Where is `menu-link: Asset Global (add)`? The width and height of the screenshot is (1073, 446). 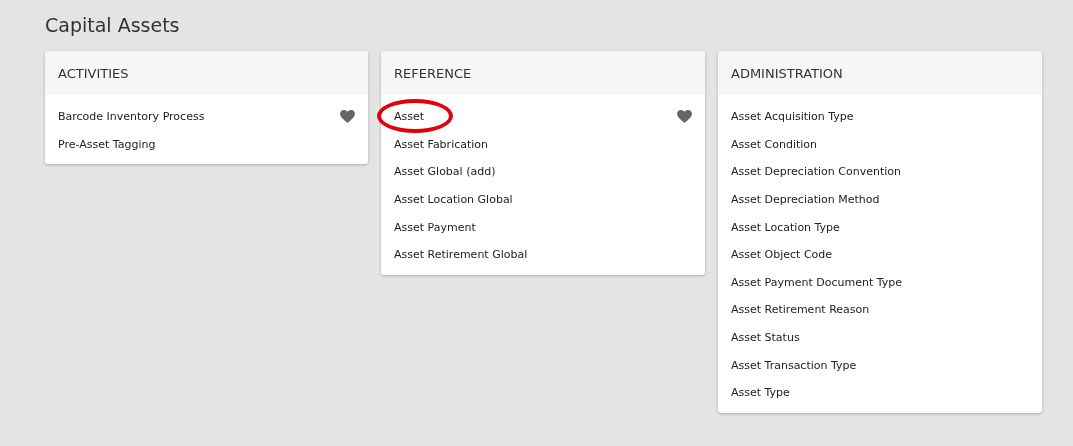
menu-link: Asset Global (add) is located at coordinates (445, 172).